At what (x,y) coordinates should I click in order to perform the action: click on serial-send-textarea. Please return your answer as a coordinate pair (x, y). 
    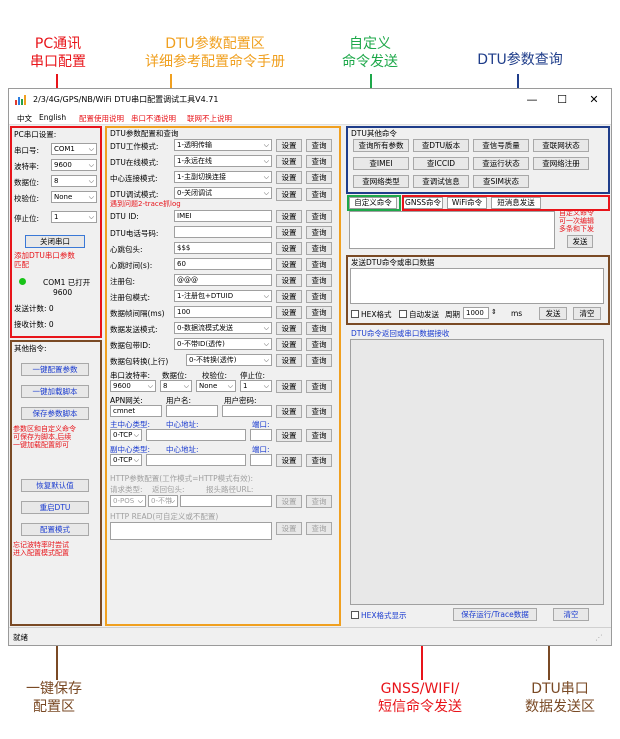
    Looking at the image, I should click on (477, 286).